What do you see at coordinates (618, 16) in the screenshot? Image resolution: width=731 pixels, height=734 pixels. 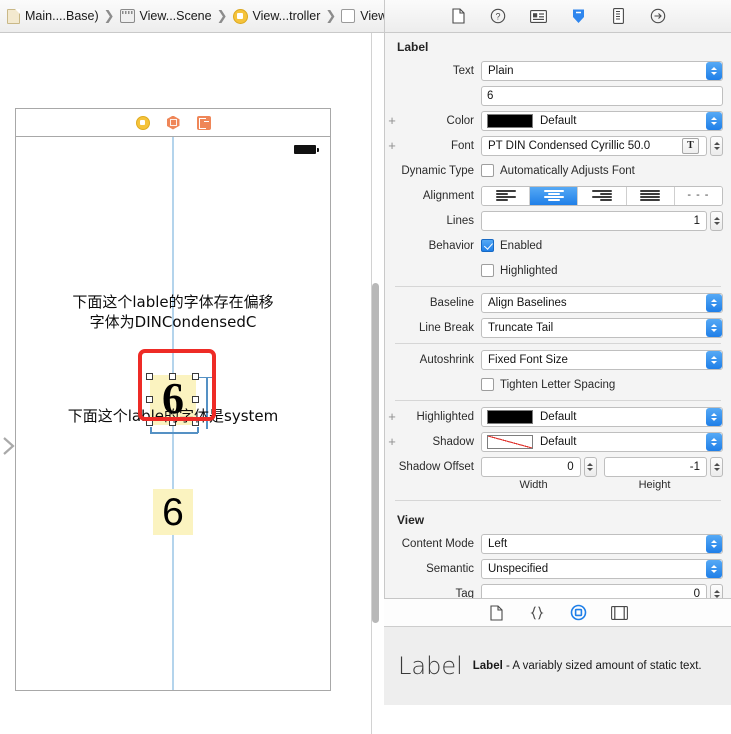 I see `size-inspector-icon` at bounding box center [618, 16].